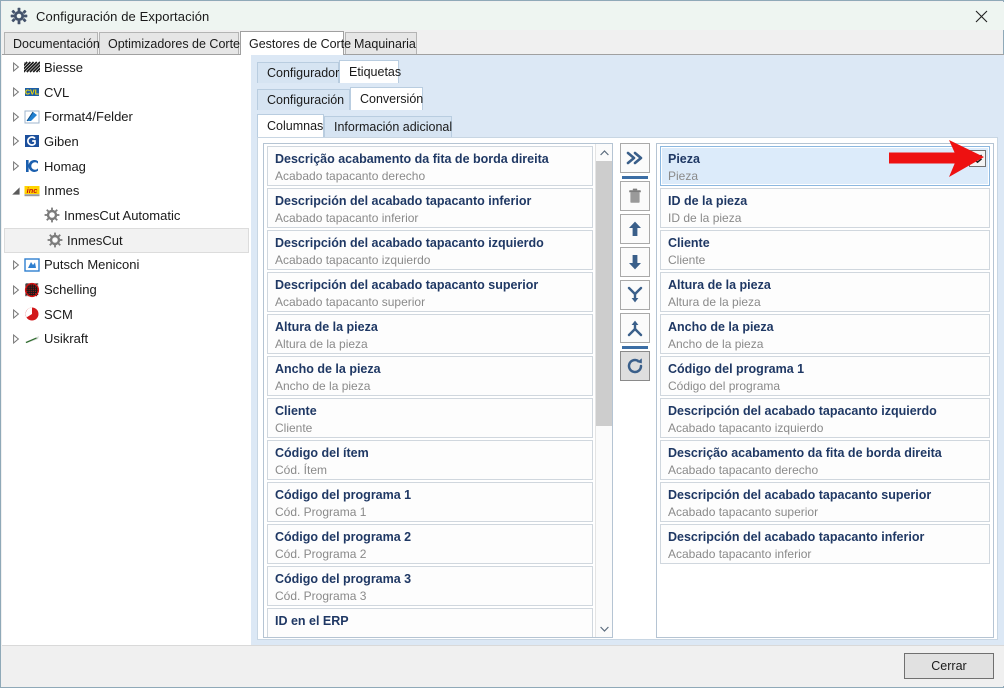 Image resolution: width=1004 pixels, height=688 pixels. Describe the element at coordinates (635, 328) in the screenshot. I see `toolbar-merge-up-button` at that location.